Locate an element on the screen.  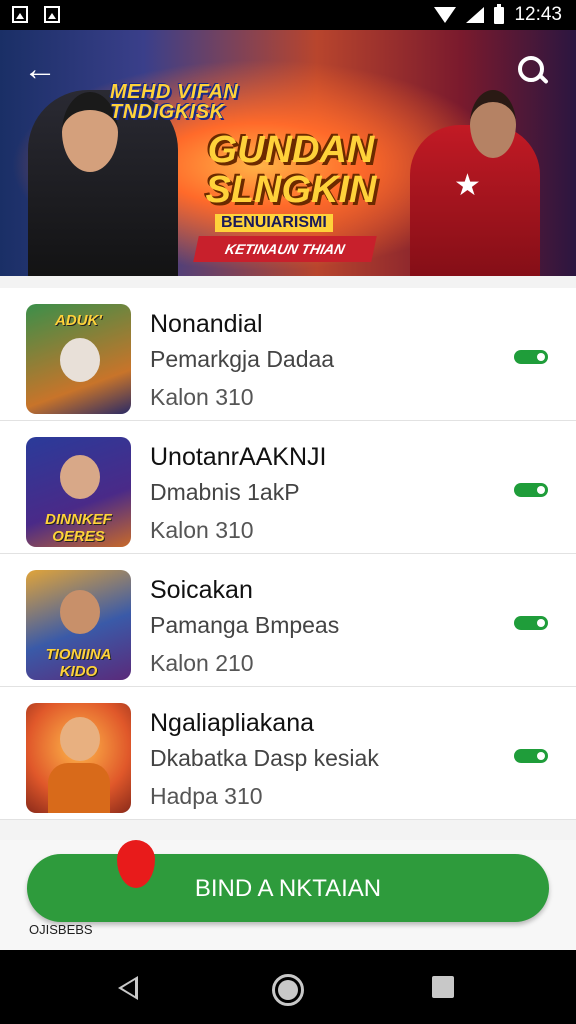
item-title: UnotanrAAKNJI is located at coordinates (238, 457).